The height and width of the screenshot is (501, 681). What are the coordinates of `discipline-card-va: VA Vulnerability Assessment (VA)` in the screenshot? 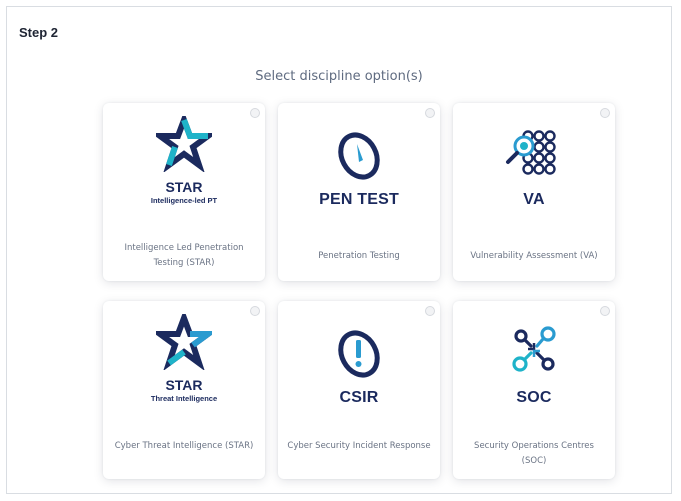 It's located at (534, 192).